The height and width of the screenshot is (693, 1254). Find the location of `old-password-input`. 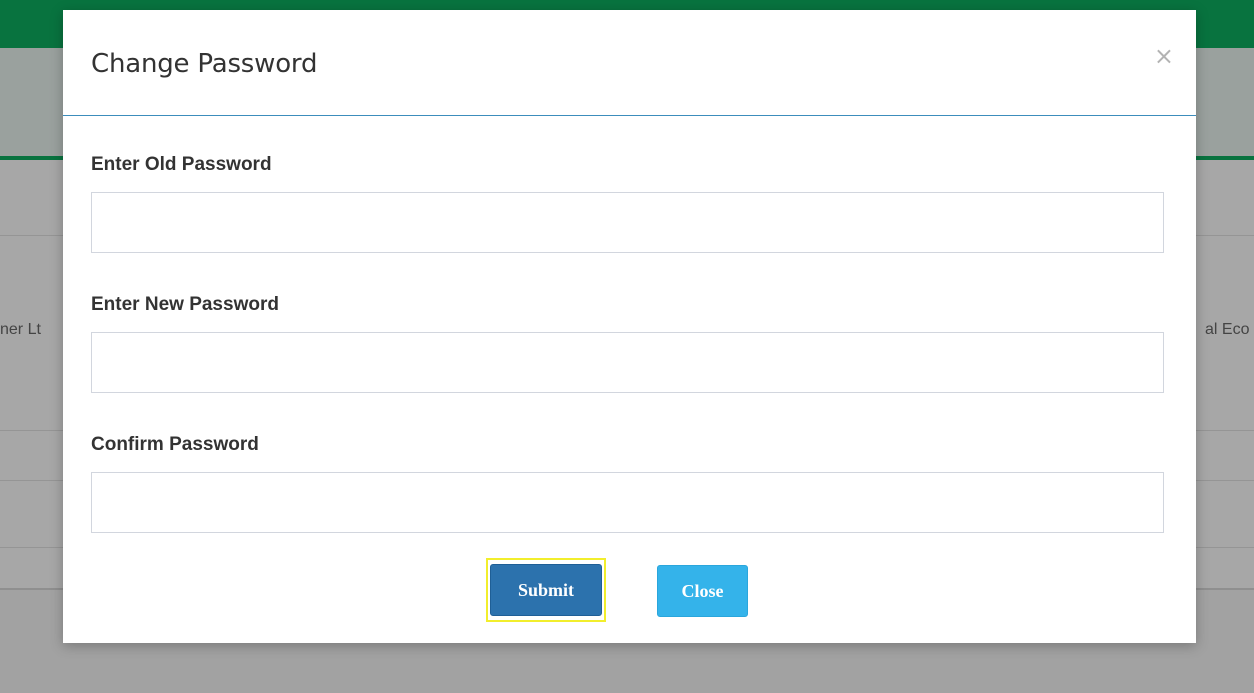

old-password-input is located at coordinates (627, 222).